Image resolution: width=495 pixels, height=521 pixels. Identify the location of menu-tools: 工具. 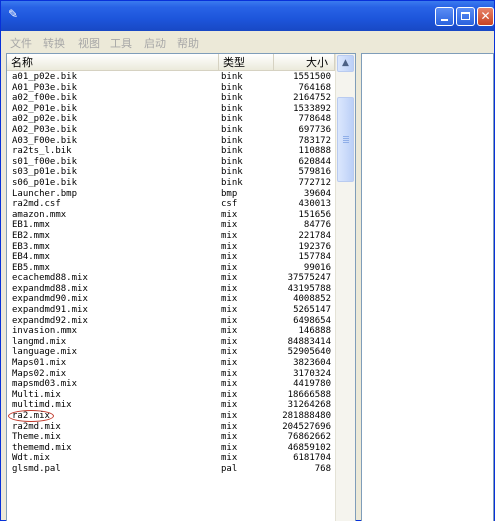
(121, 43).